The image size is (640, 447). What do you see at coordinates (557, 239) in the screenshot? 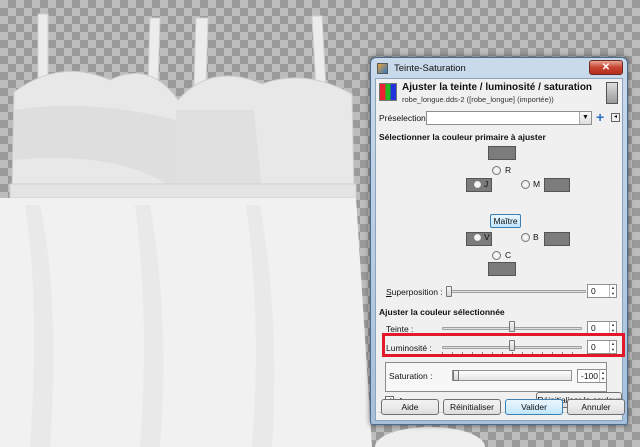
I see `swatch-blue` at bounding box center [557, 239].